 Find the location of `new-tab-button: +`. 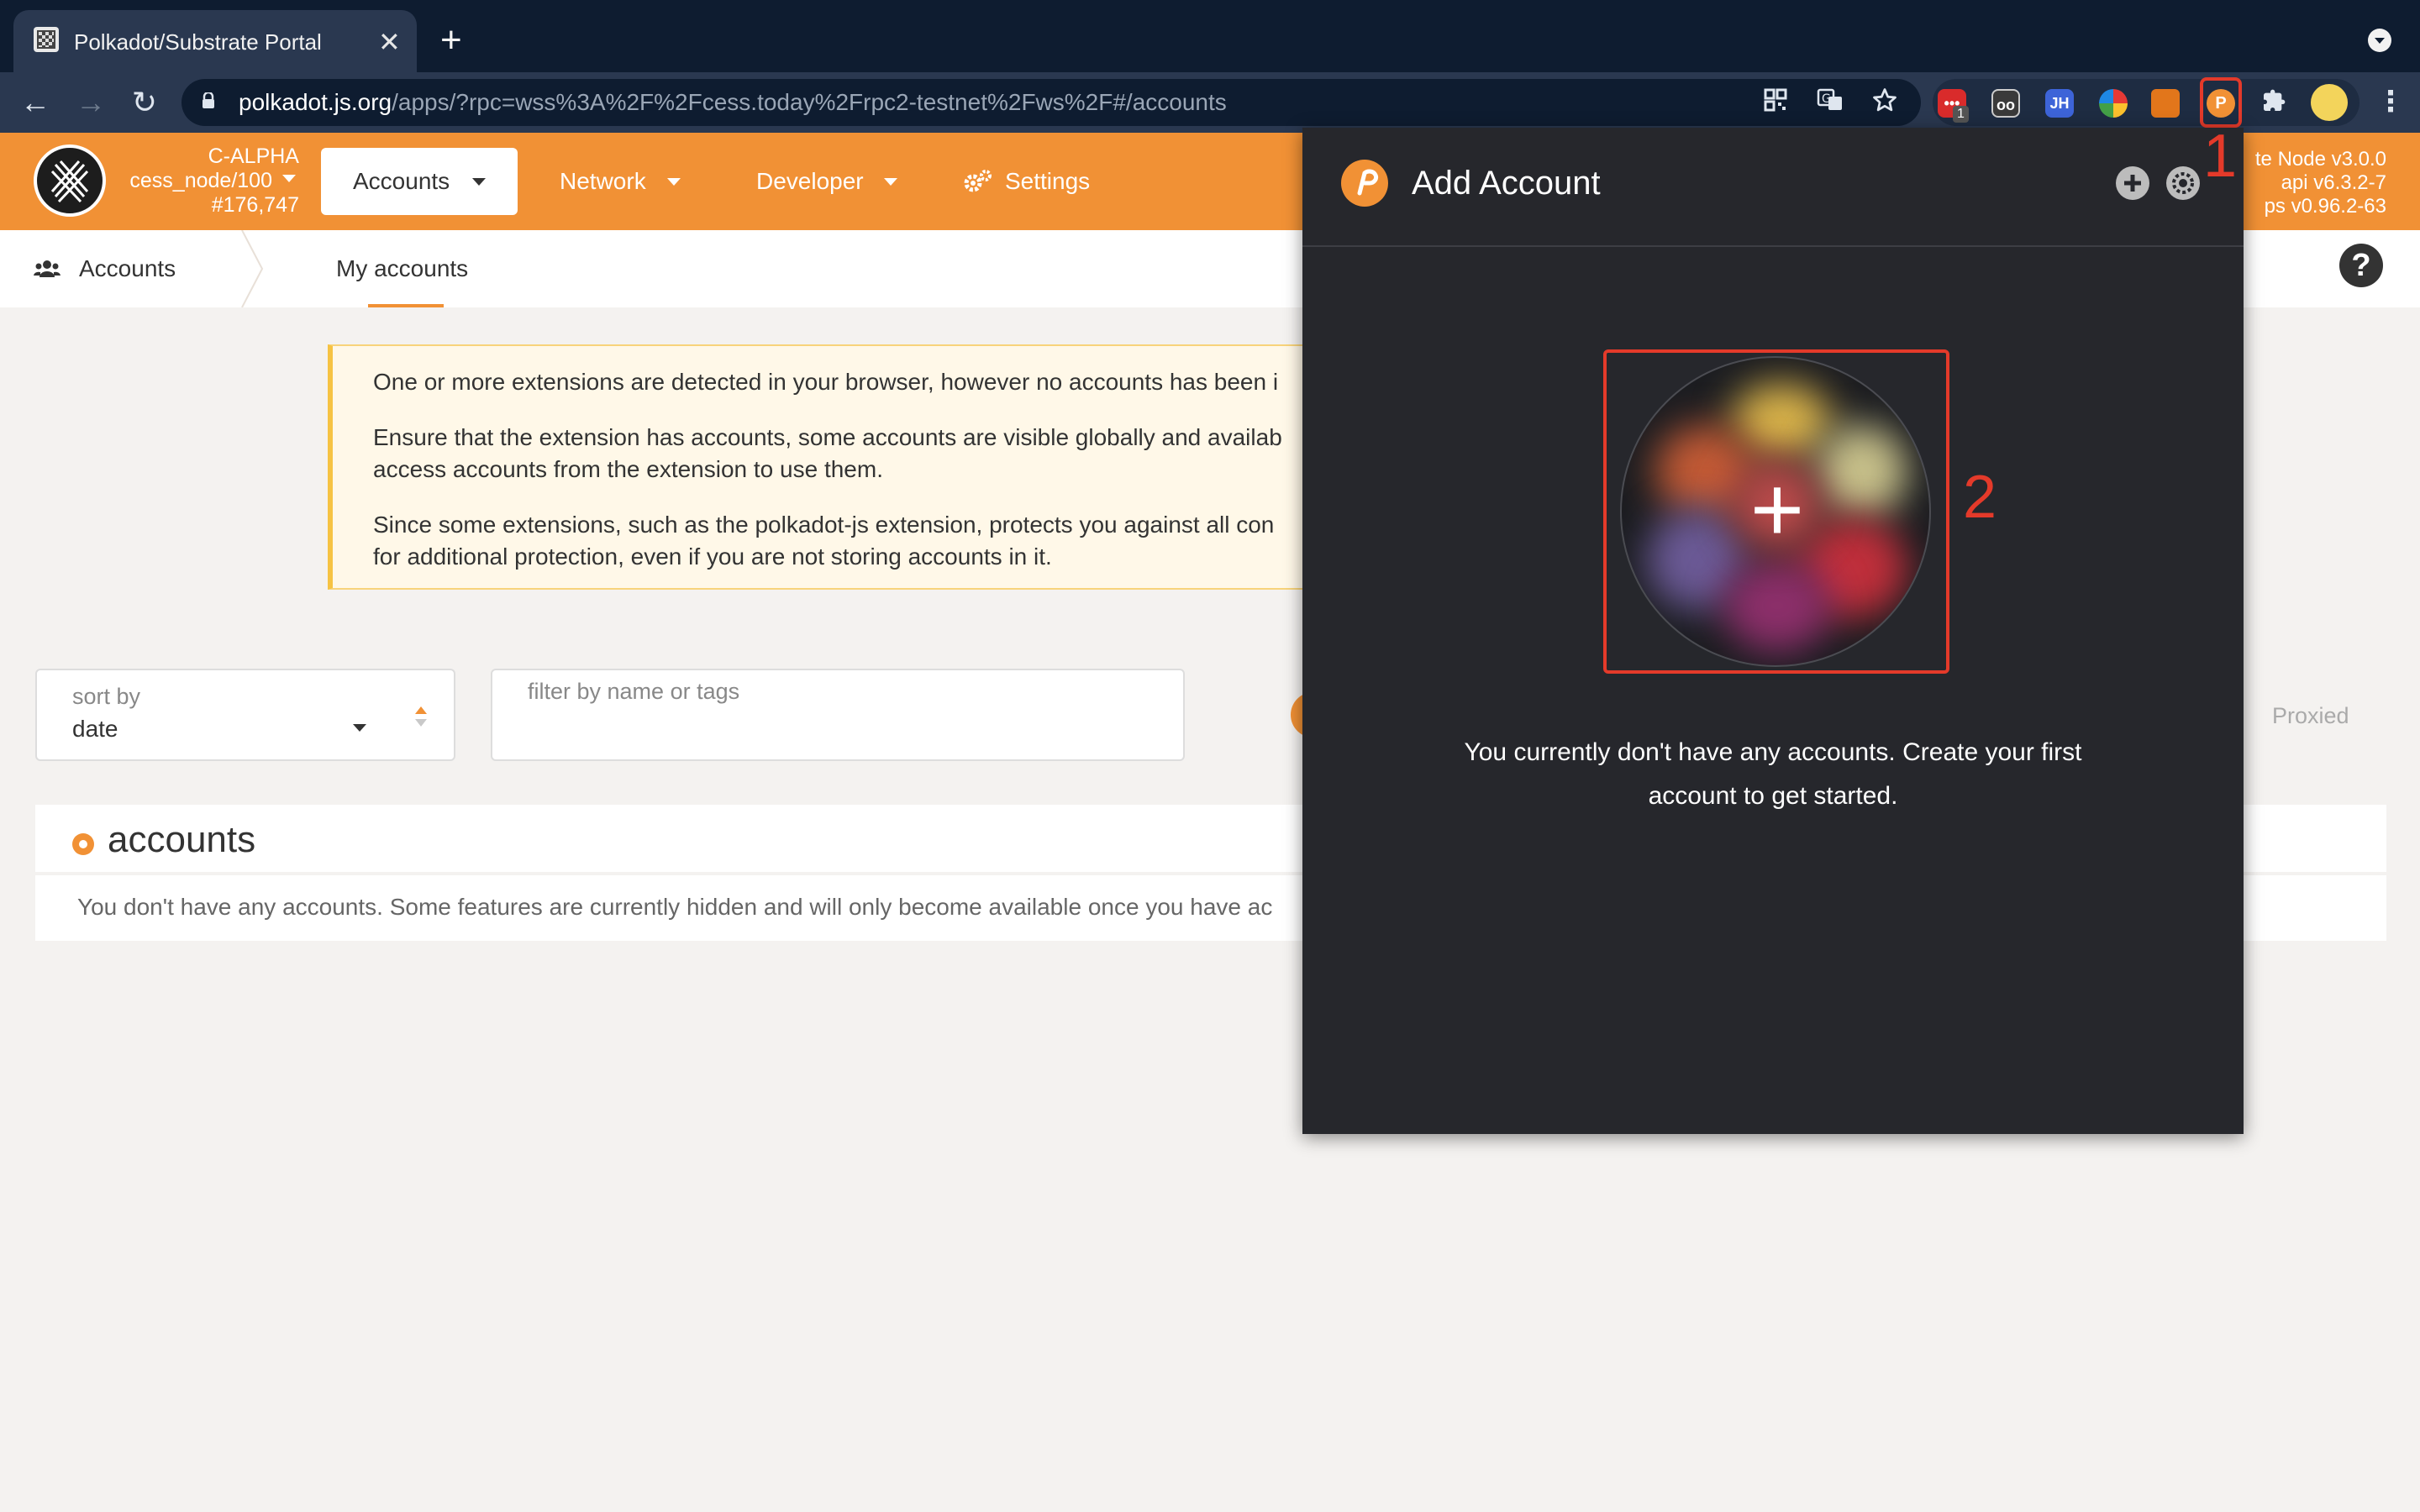

new-tab-button: + is located at coordinates (451, 40).